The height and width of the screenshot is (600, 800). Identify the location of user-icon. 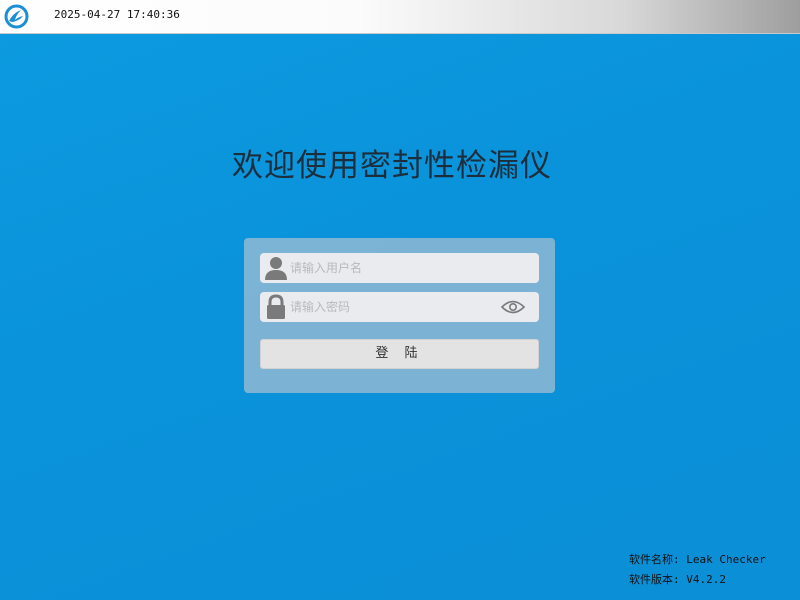
(276, 268).